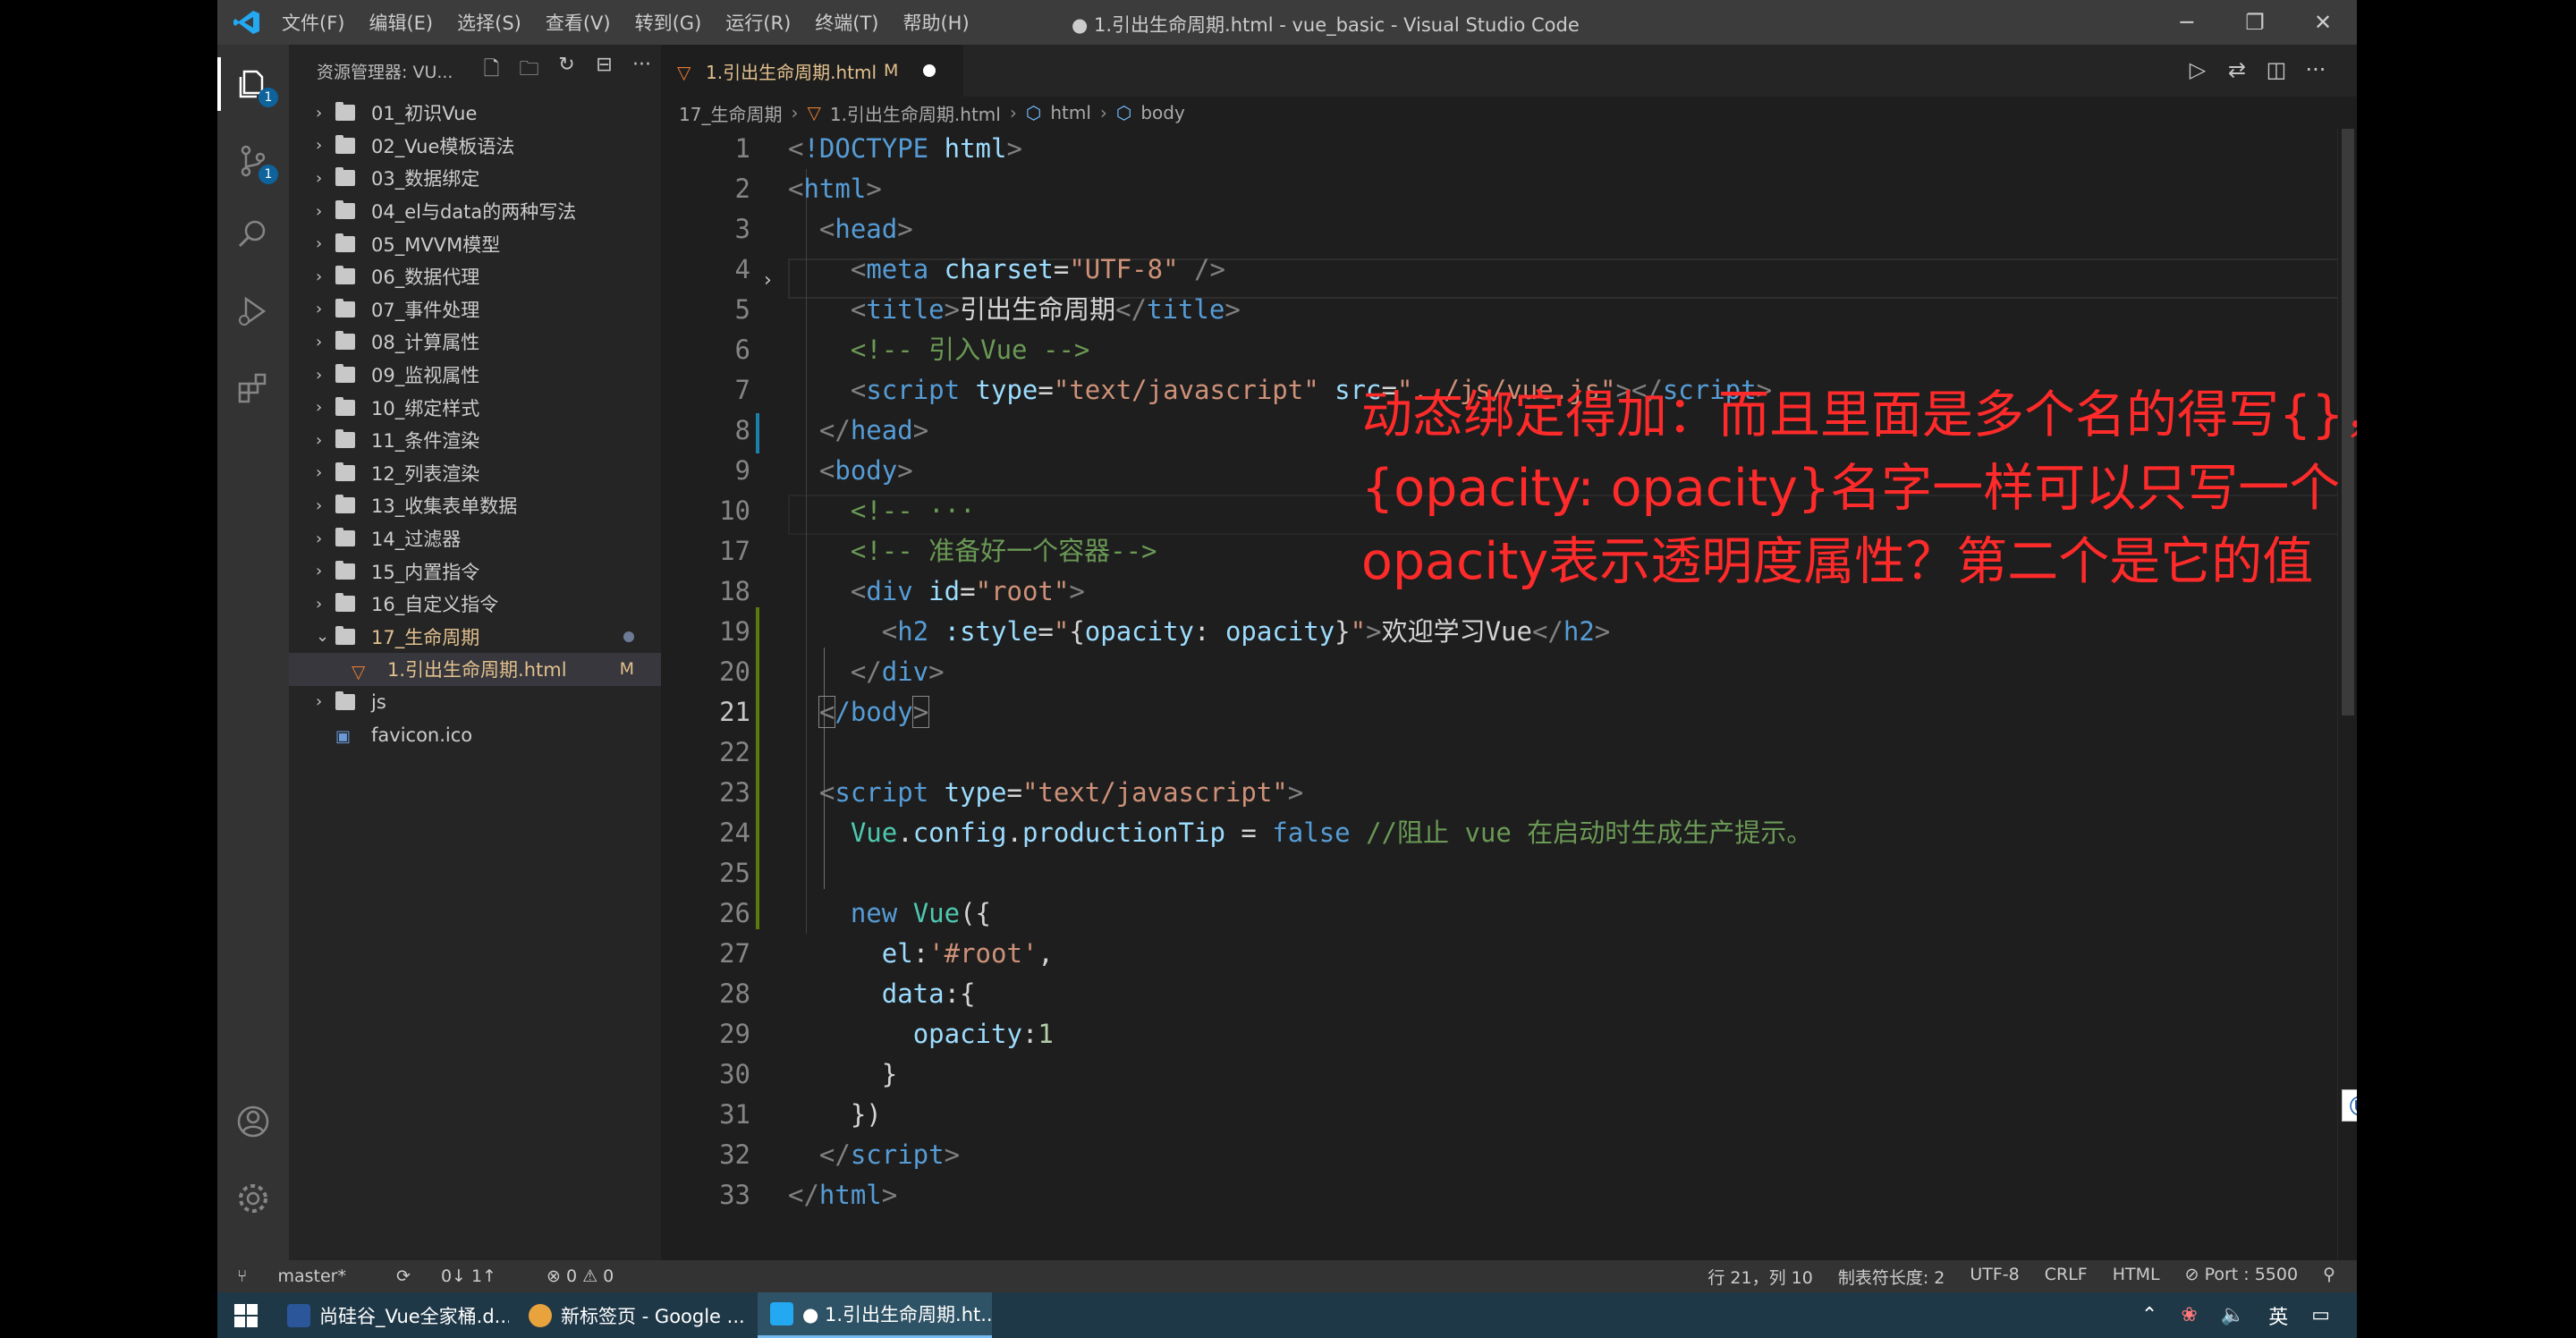 The image size is (2576, 1338). I want to click on tree-folder: › 12_列表渲染, so click(475, 474).